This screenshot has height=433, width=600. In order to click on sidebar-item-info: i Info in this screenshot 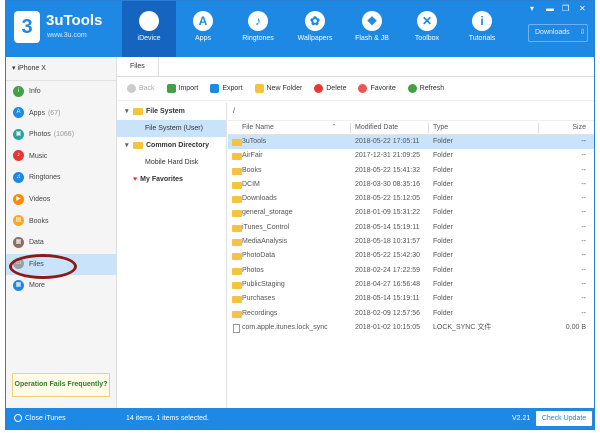, I will do `click(61, 92)`.